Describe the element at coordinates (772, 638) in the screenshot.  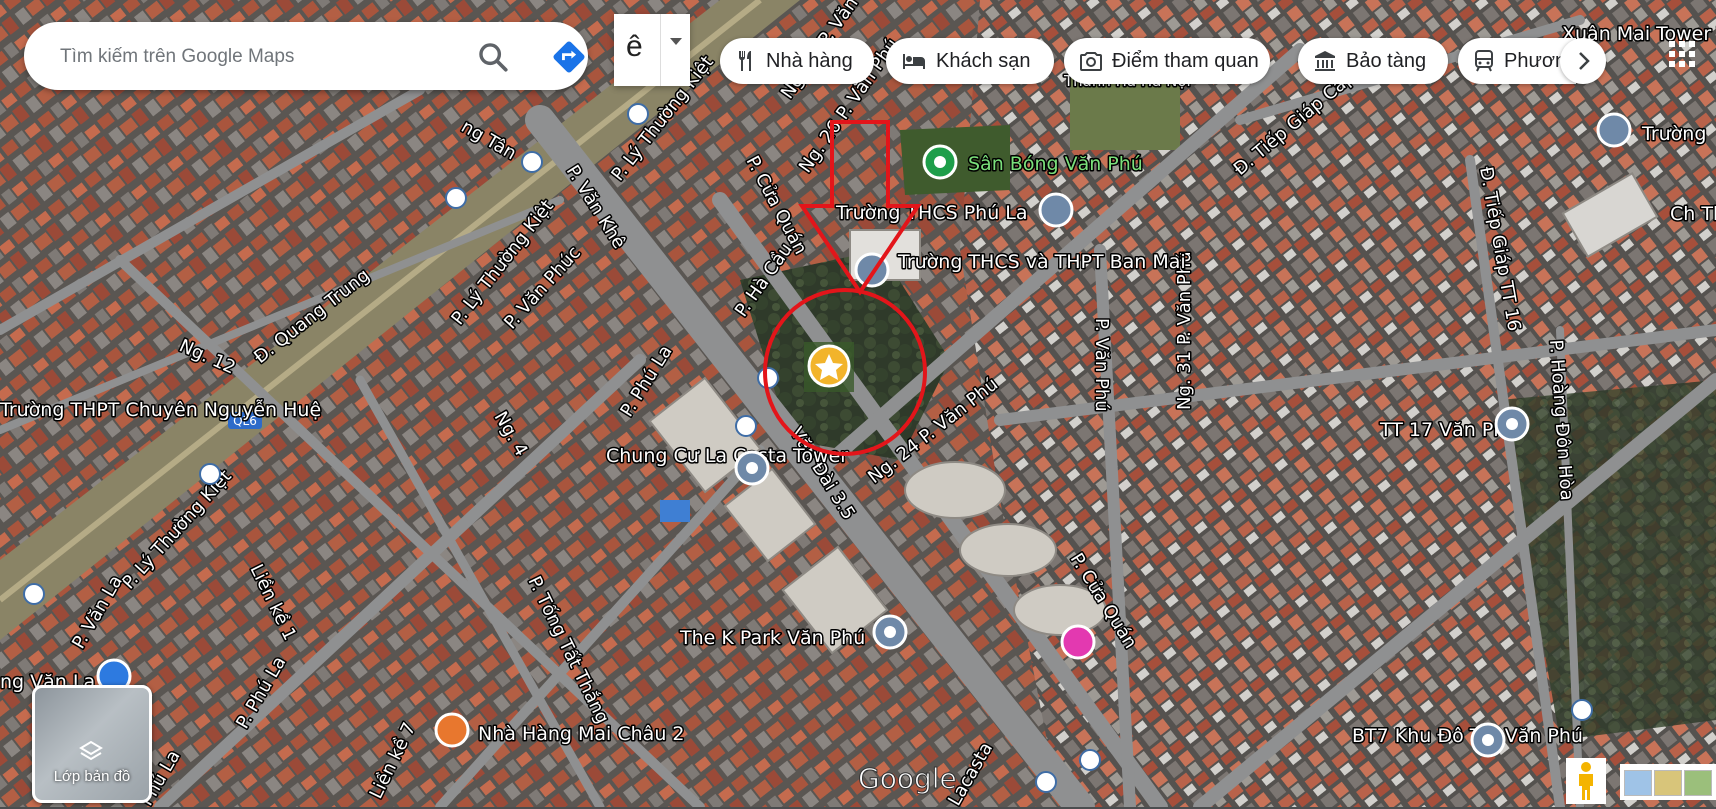
I see `place-label: The K Park Văn Phú` at that location.